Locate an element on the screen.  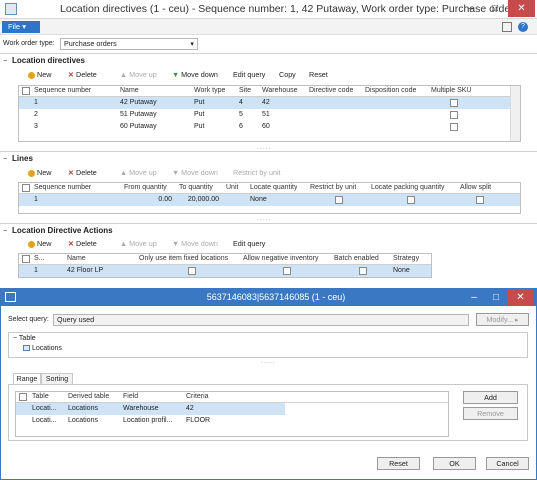
actions-header: − Location Directive Actions is located at coordinates (268, 230).